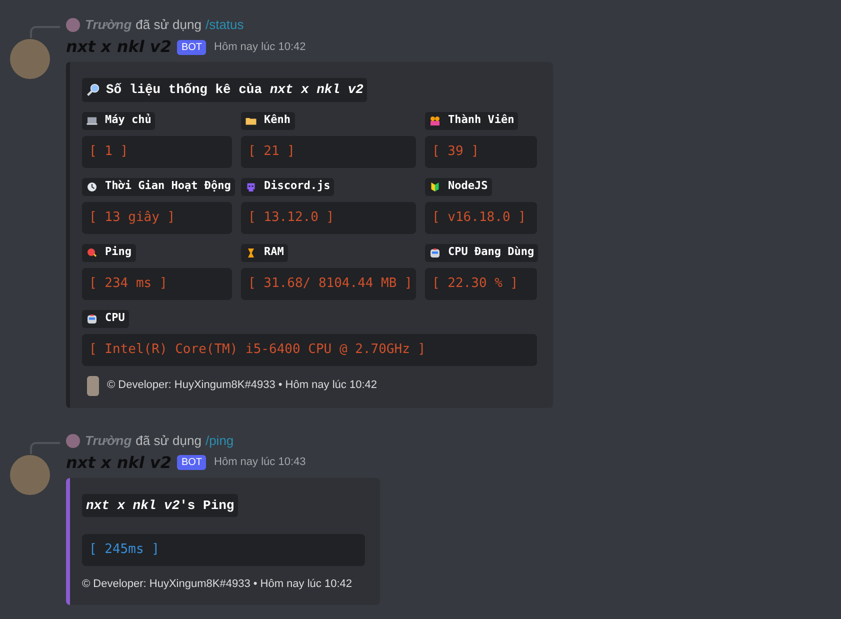  I want to click on field-label: Discord.js, so click(287, 187).